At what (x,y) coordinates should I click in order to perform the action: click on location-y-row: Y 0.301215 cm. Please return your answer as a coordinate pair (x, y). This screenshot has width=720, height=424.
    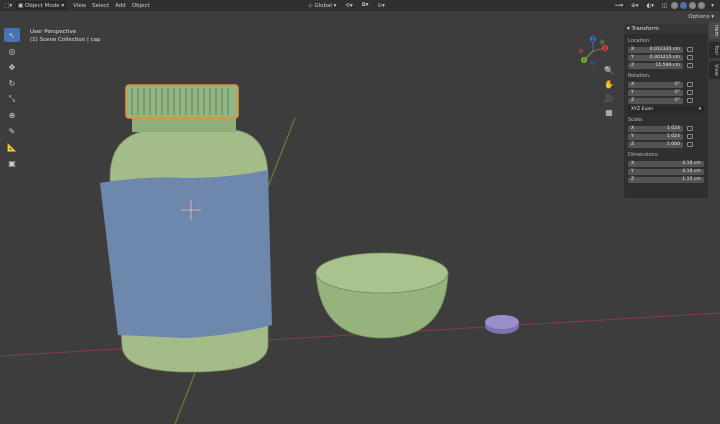
    Looking at the image, I should click on (668, 57).